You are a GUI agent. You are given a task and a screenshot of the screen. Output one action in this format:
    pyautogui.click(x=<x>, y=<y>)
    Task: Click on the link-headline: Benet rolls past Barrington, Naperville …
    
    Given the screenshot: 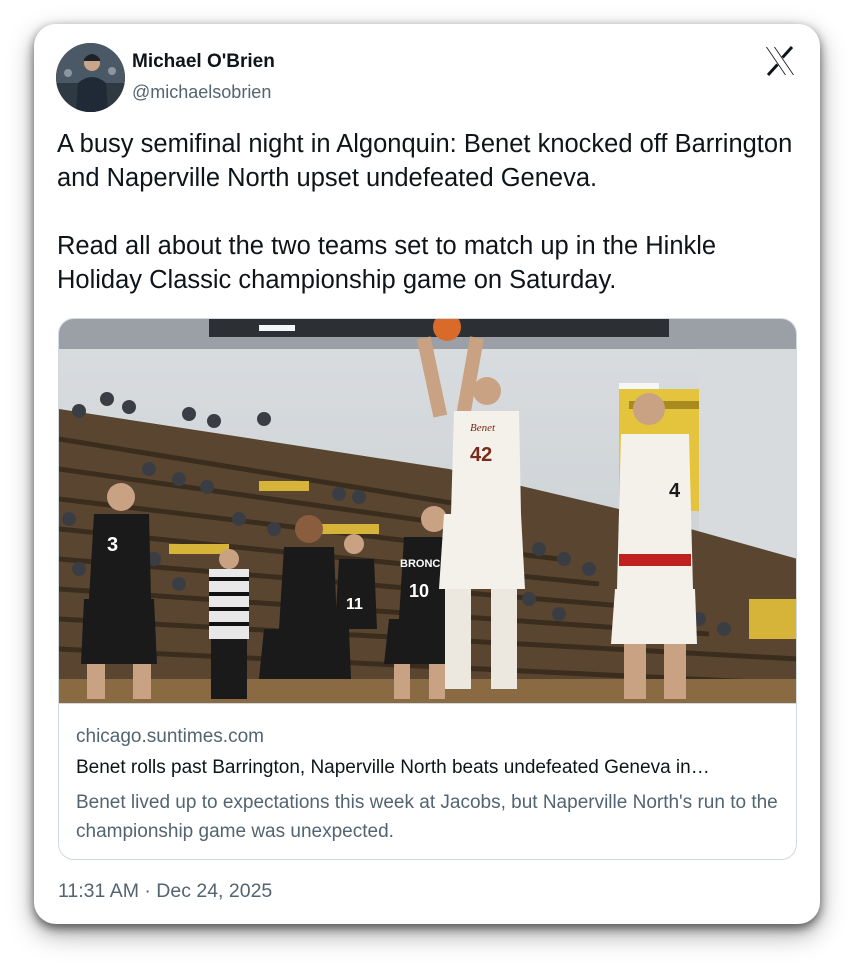 What is the action you would take?
    pyautogui.click(x=428, y=768)
    